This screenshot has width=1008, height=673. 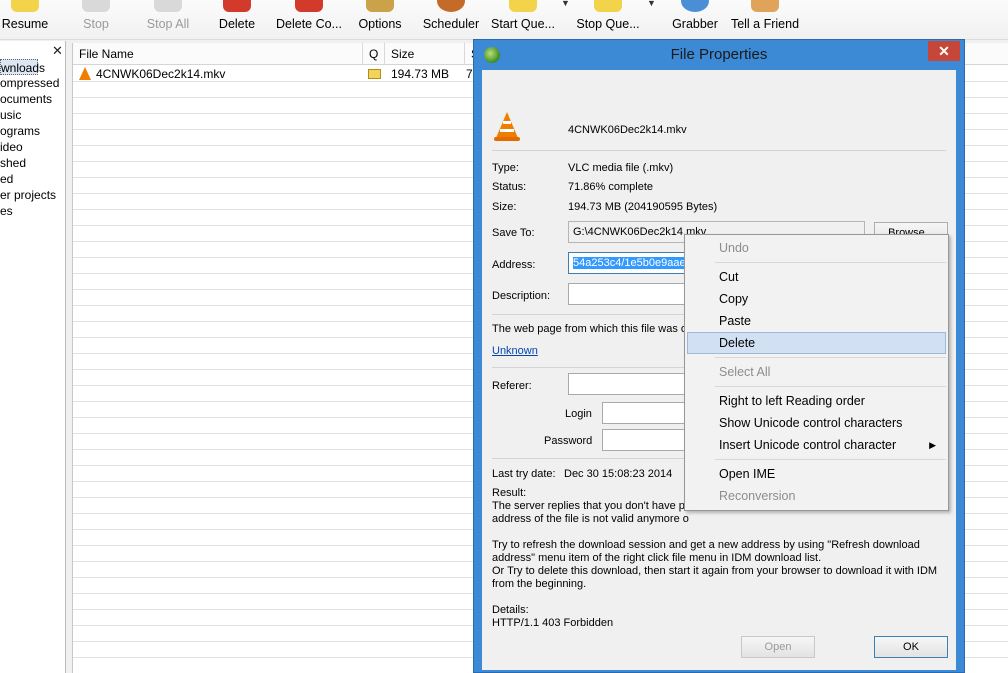 I want to click on column-size: Size, so click(x=425, y=54).